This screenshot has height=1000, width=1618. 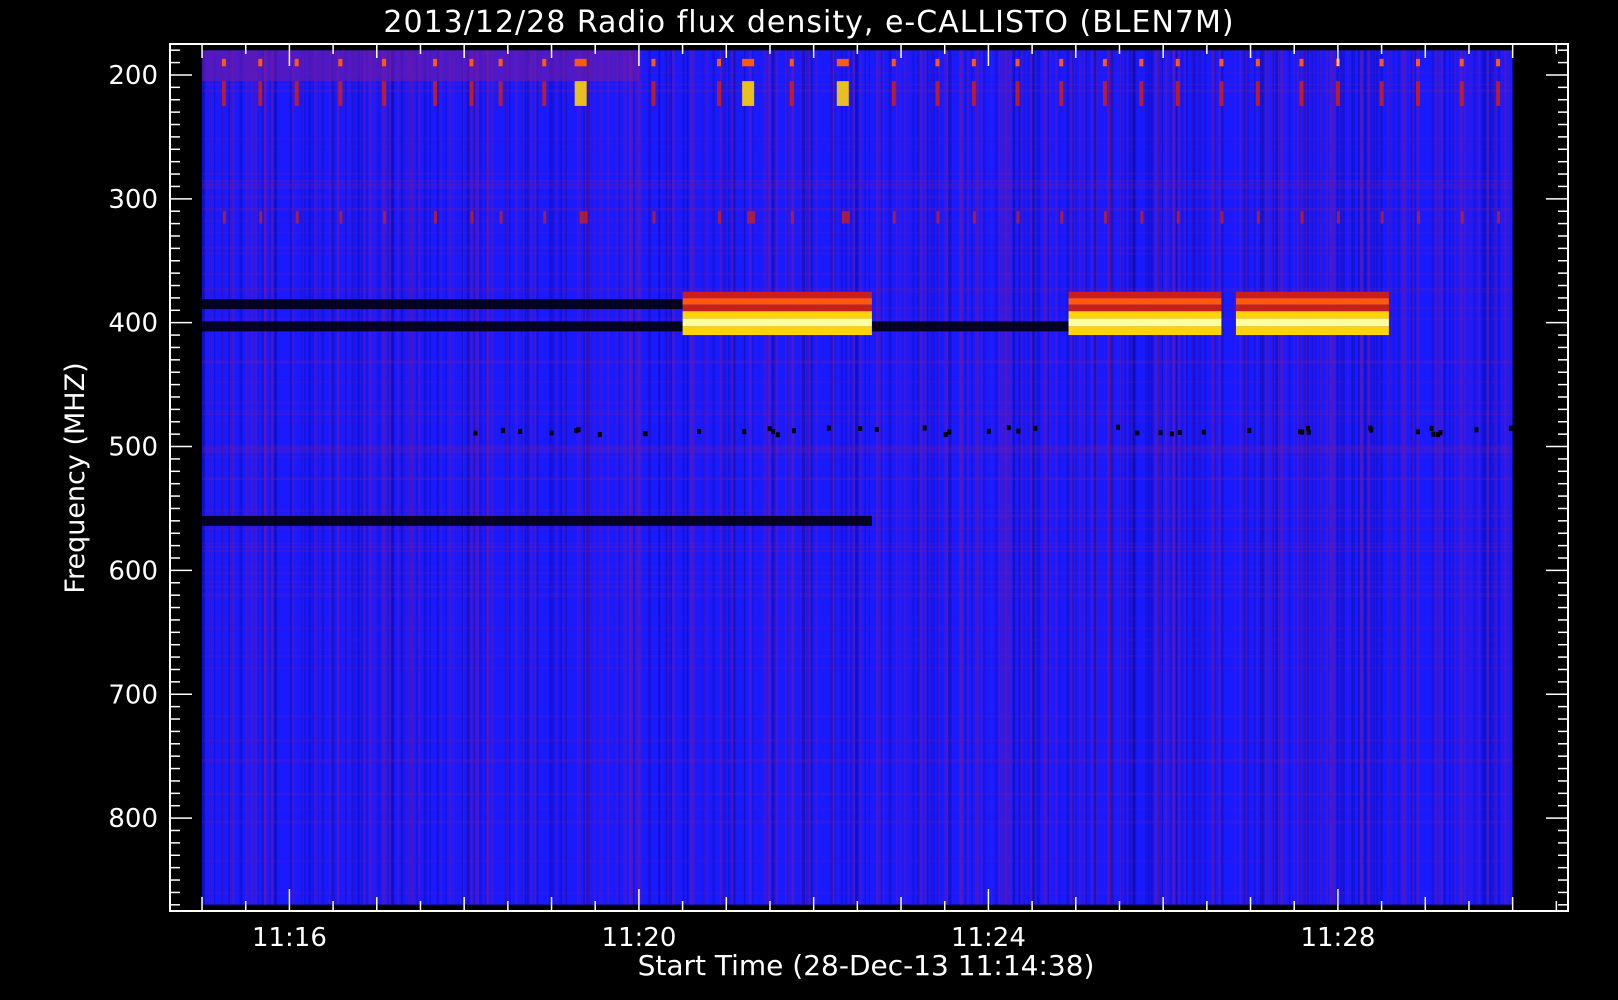 I want to click on top-haze, so click(x=420, y=66).